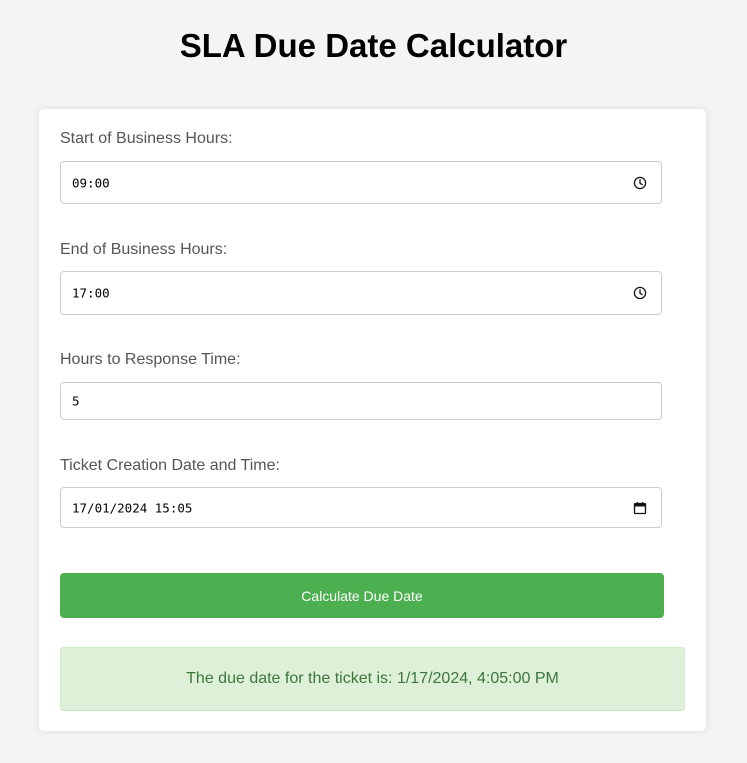  Describe the element at coordinates (76, 401) in the screenshot. I see `response-hours-value: 5` at that location.